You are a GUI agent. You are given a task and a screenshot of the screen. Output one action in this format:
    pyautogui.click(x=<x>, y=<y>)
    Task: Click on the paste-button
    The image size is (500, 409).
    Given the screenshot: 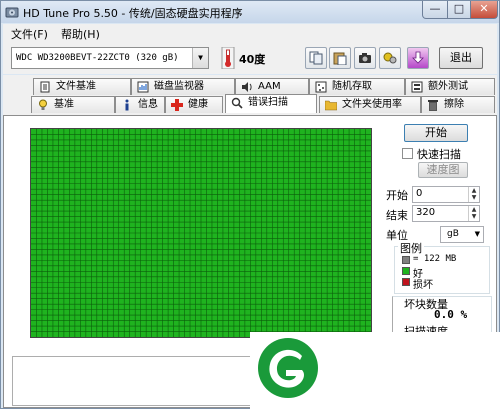 What is the action you would take?
    pyautogui.click(x=340, y=58)
    